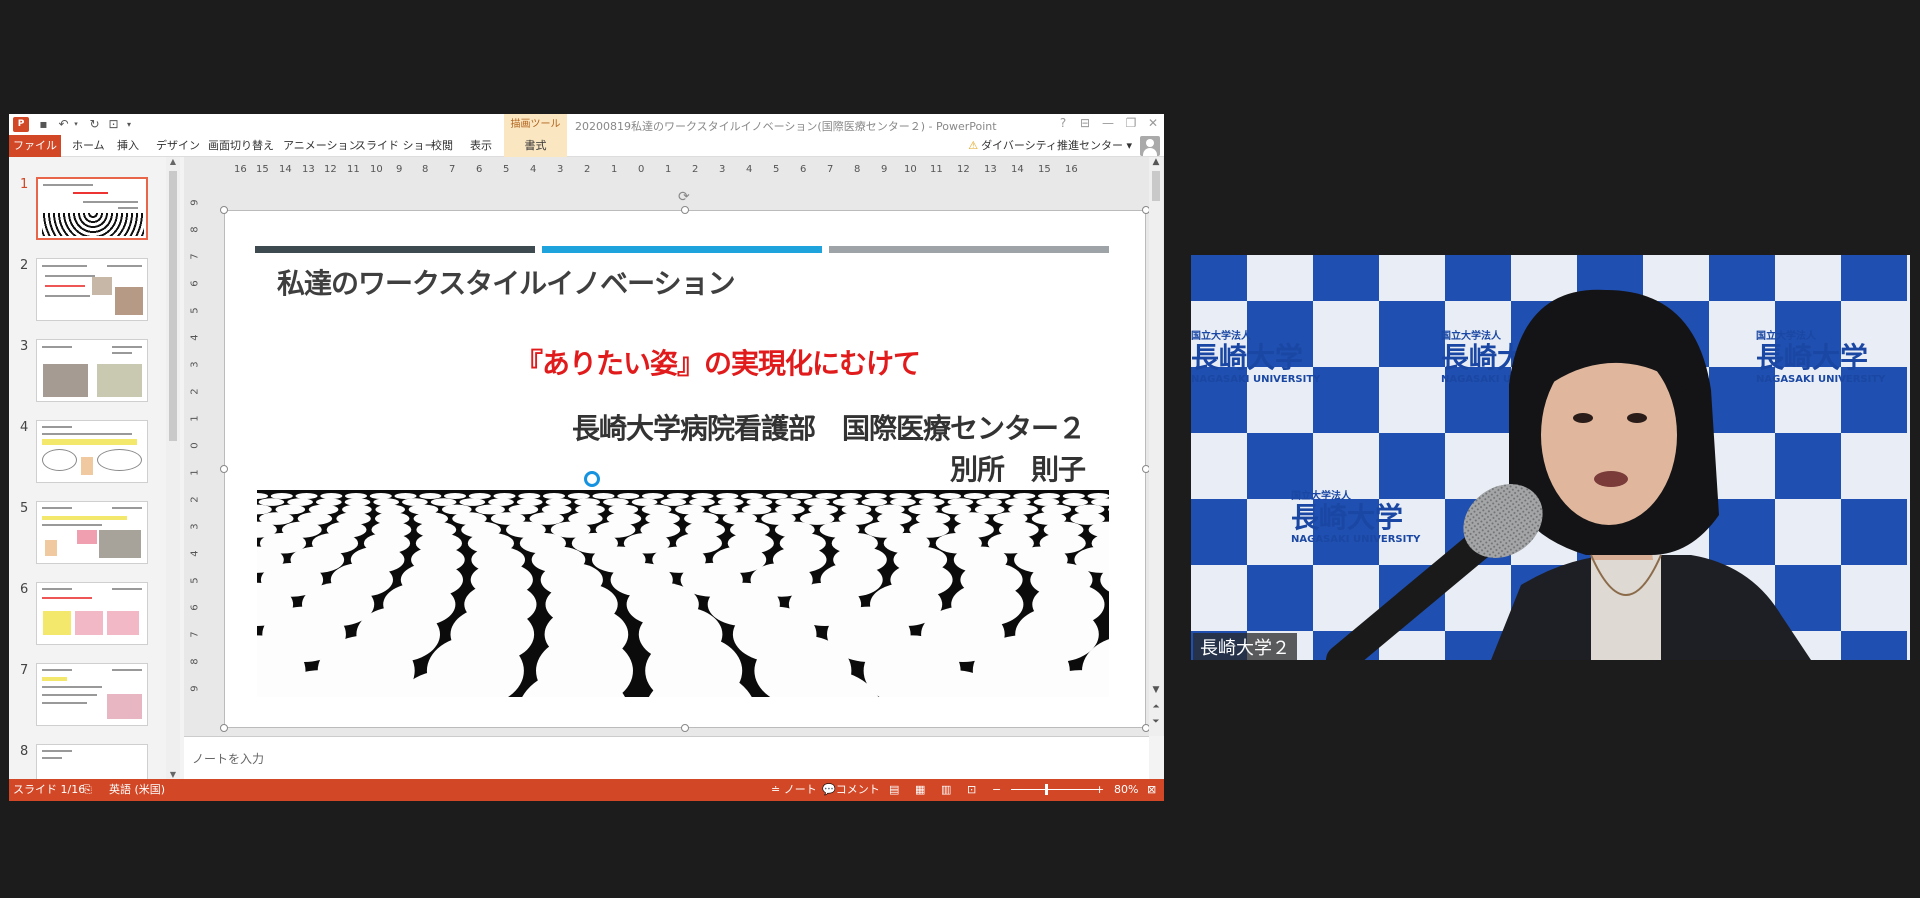 The image size is (1920, 898). I want to click on ribbon-display-options-icon: ⊟, so click(1085, 123).